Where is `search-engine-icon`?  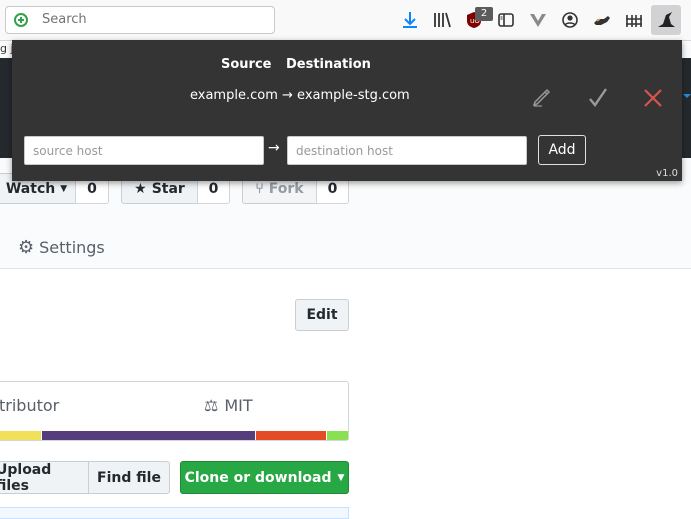
search-engine-icon is located at coordinates (21, 20).